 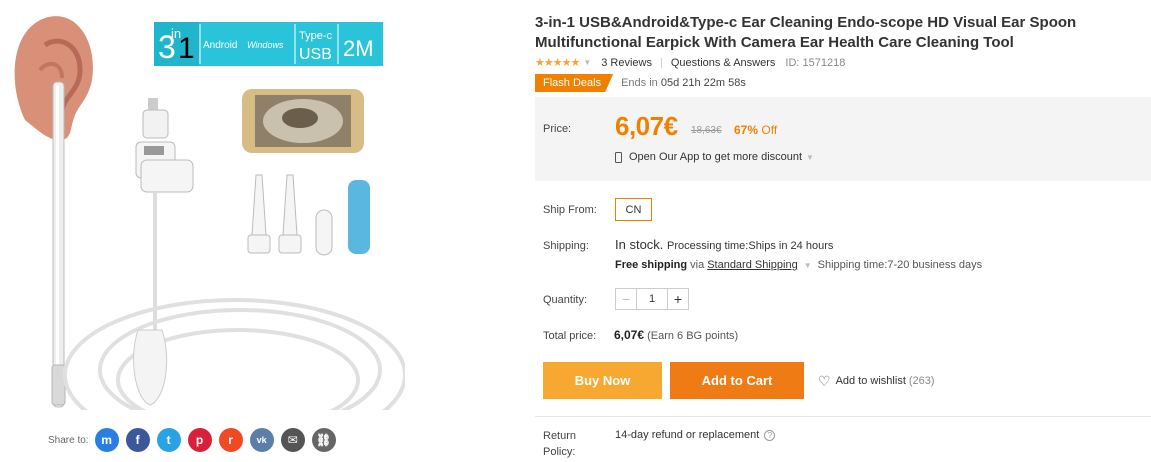 I want to click on original-price: 18,63€, so click(x=706, y=130).